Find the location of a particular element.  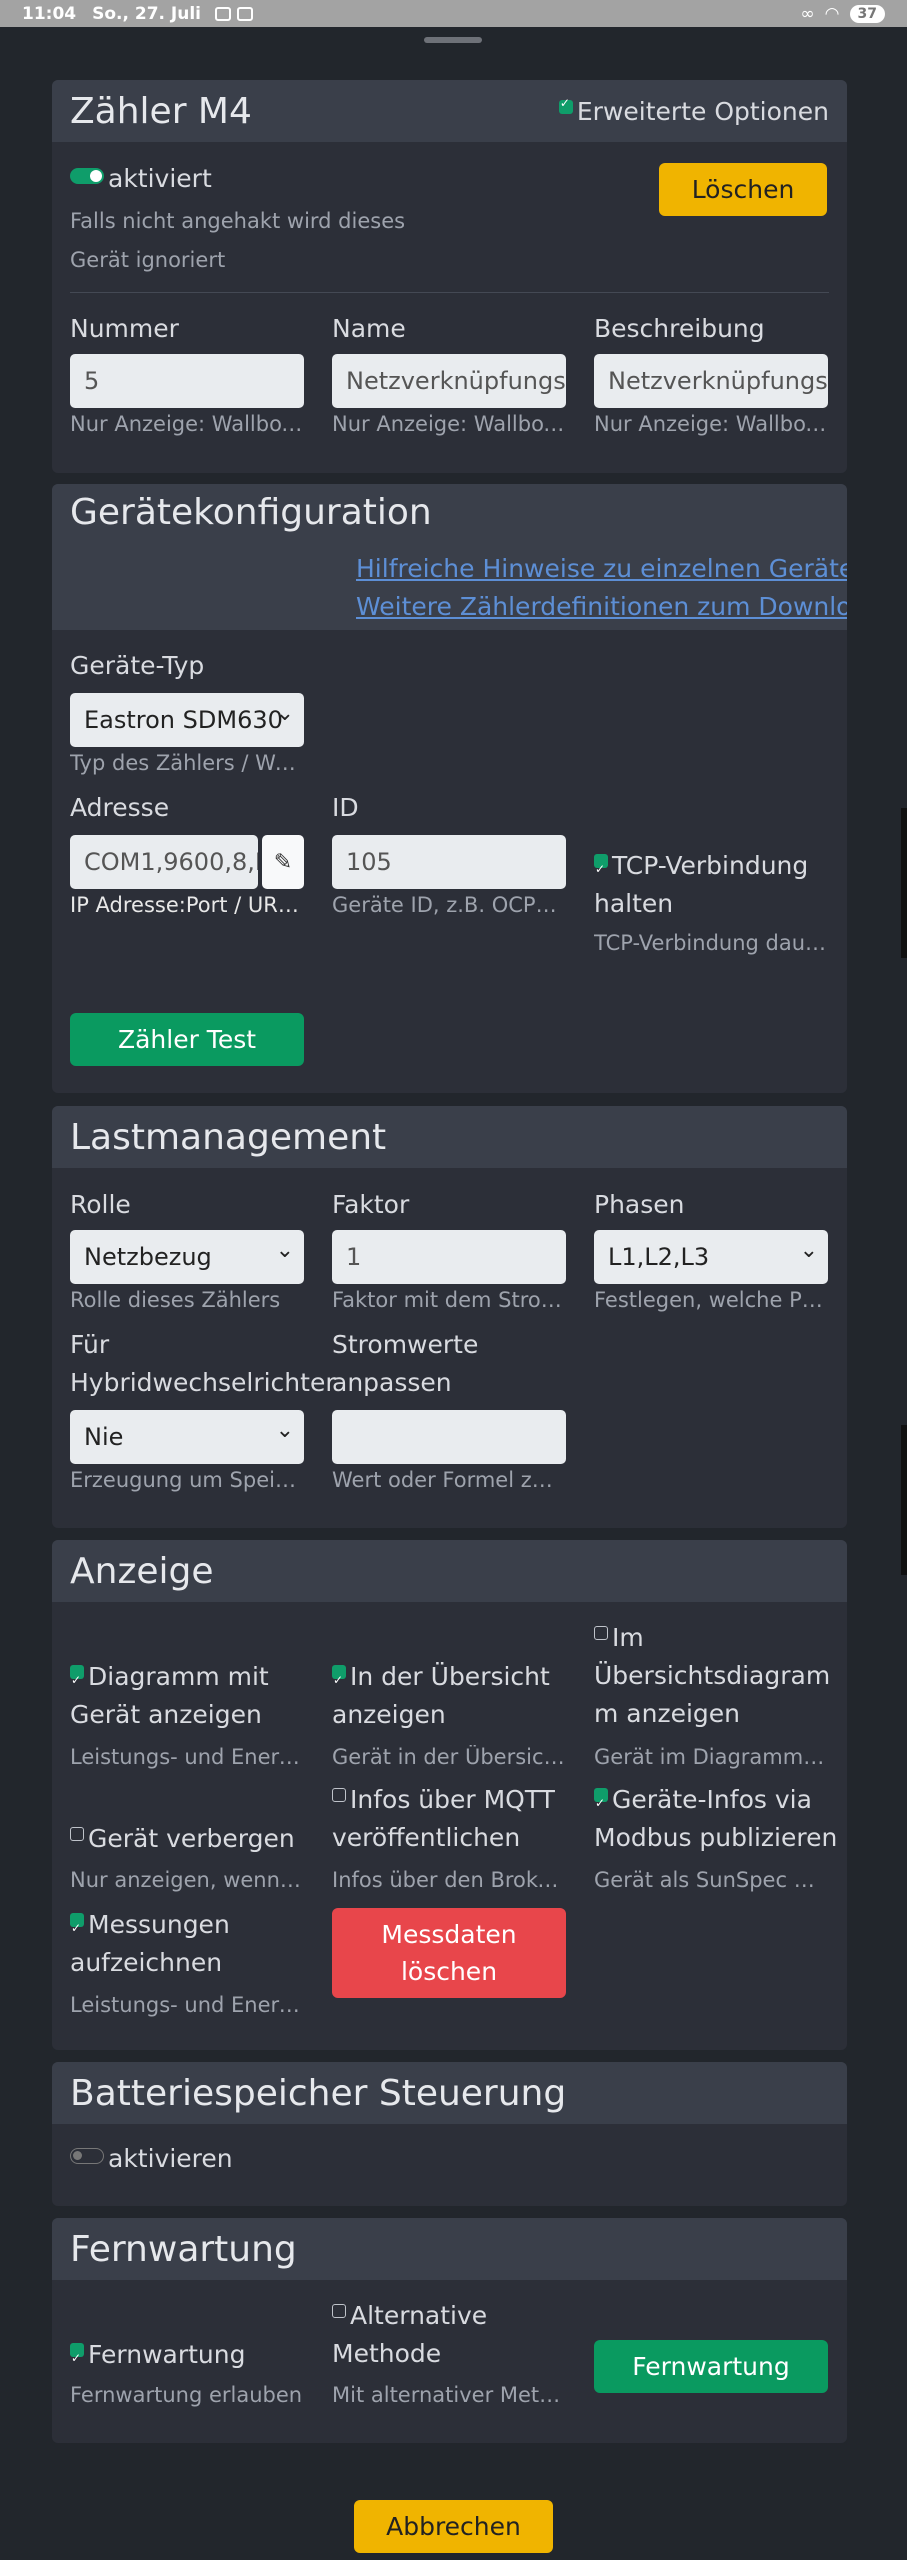

address-label: Adresse is located at coordinates (120, 807).